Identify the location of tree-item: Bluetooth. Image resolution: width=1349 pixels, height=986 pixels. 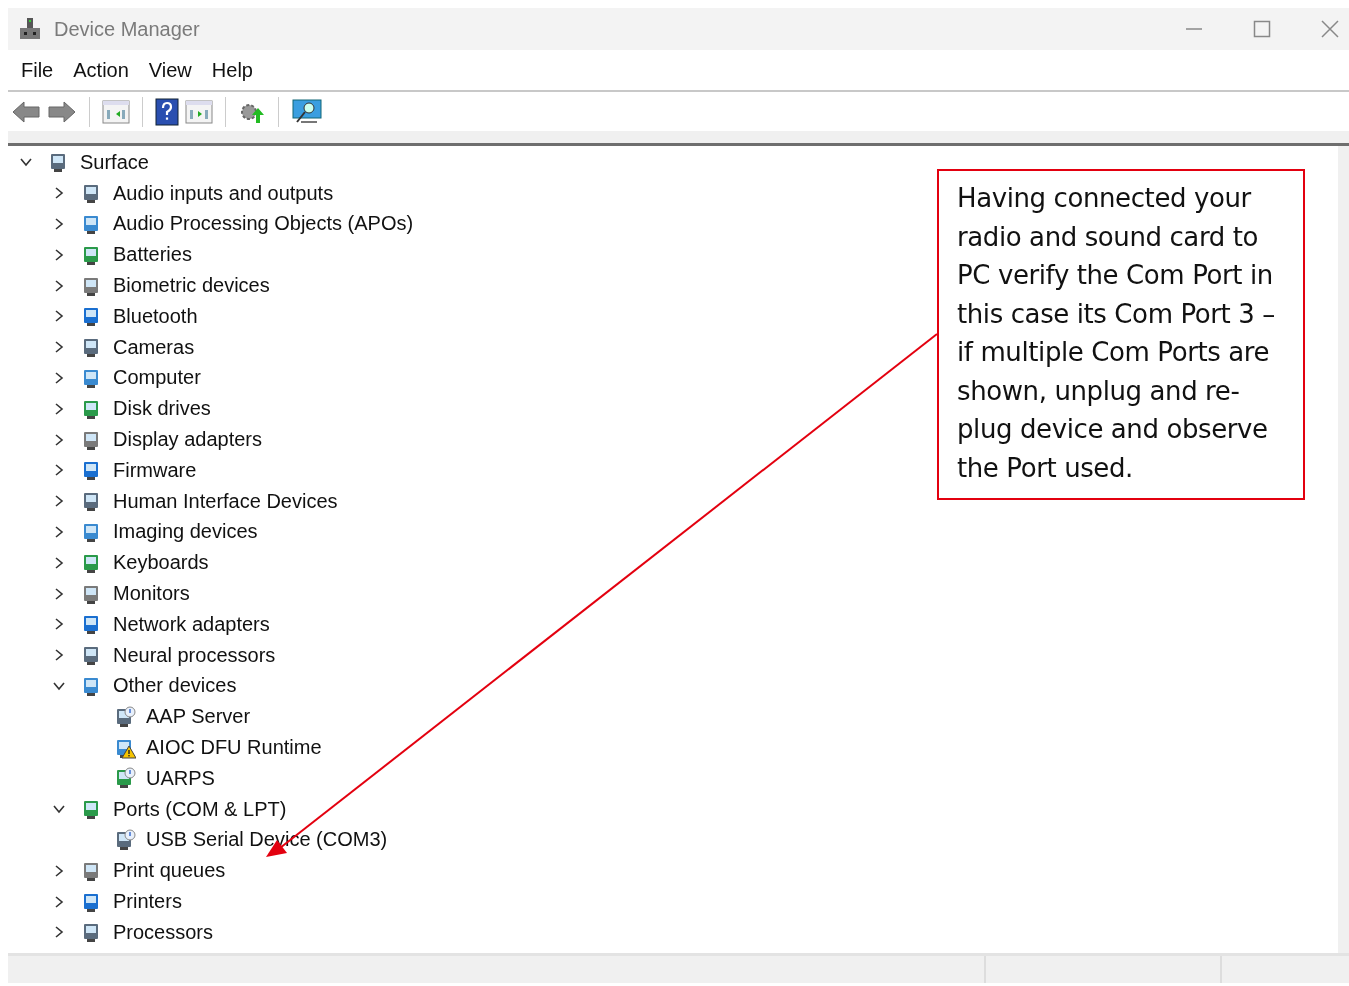
(155, 316).